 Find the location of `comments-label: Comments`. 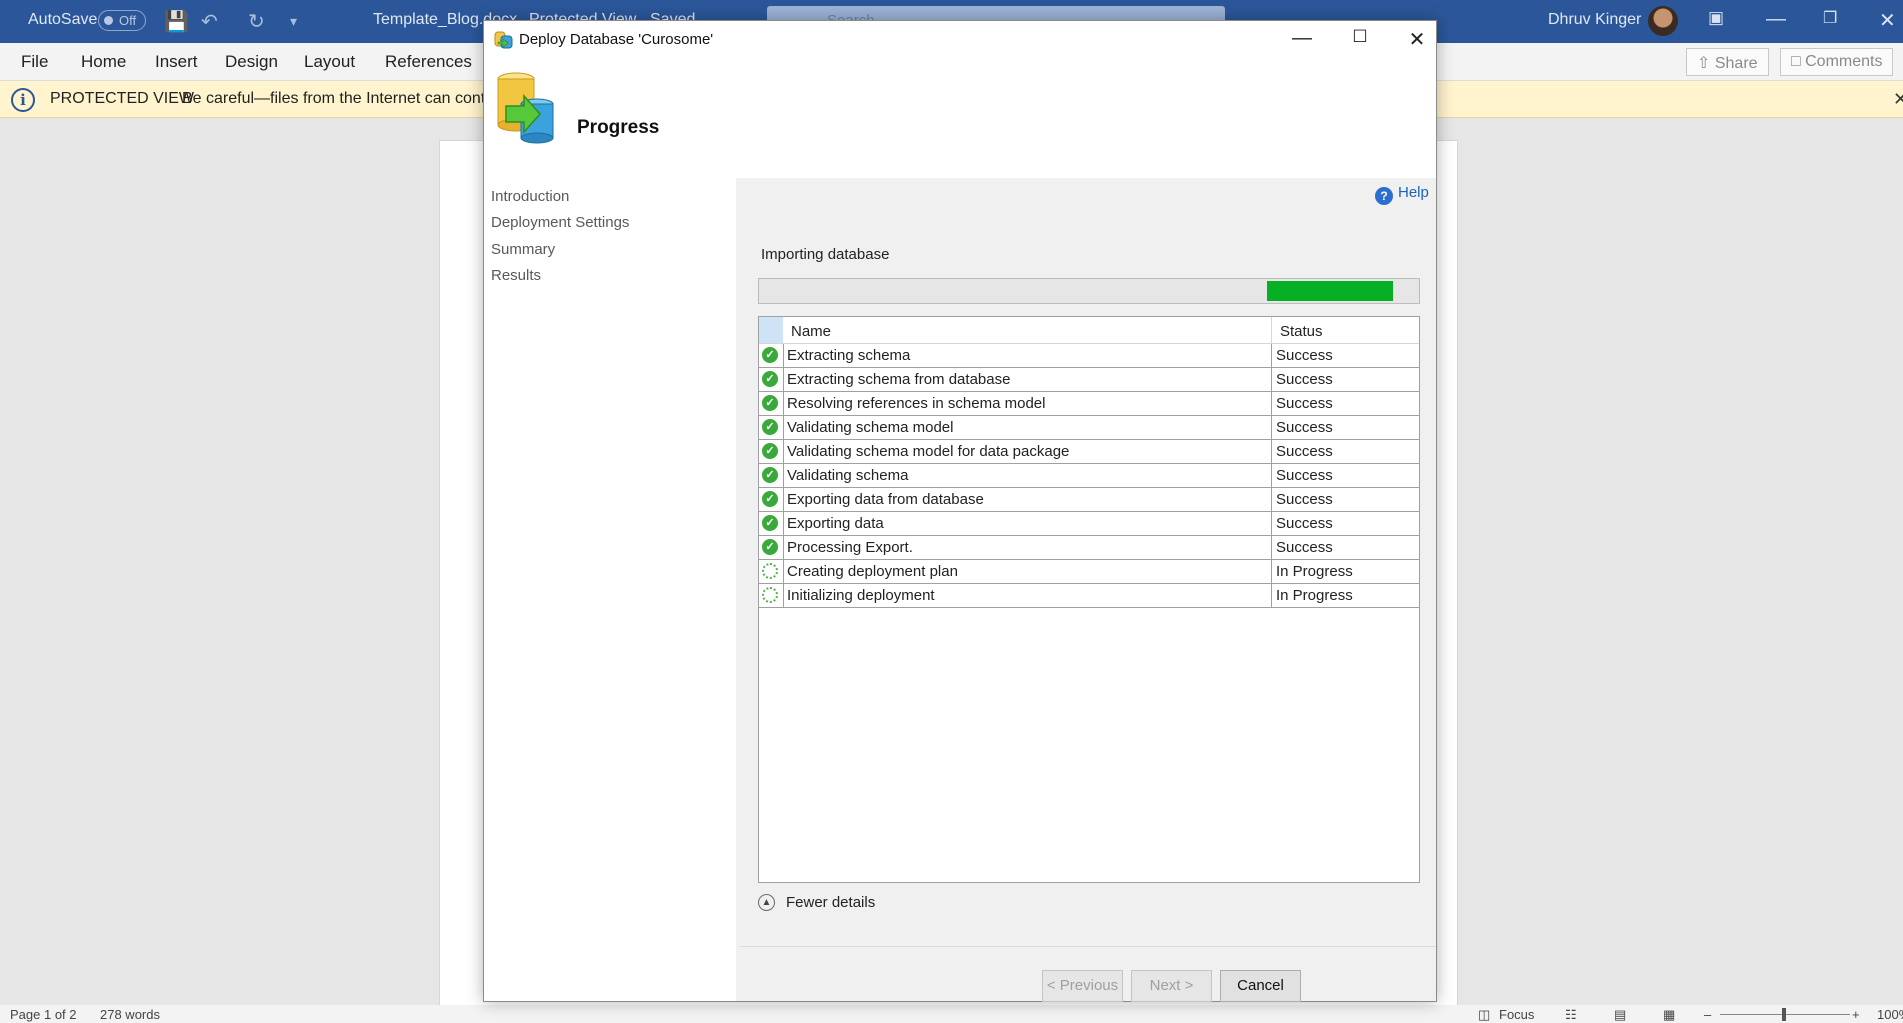

comments-label: Comments is located at coordinates (1844, 61).